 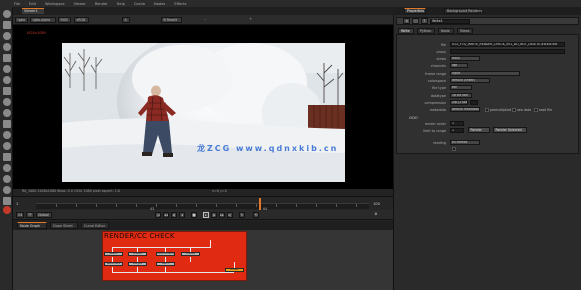 What do you see at coordinates (234, 270) in the screenshot?
I see `node-write1: Write1` at bounding box center [234, 270].